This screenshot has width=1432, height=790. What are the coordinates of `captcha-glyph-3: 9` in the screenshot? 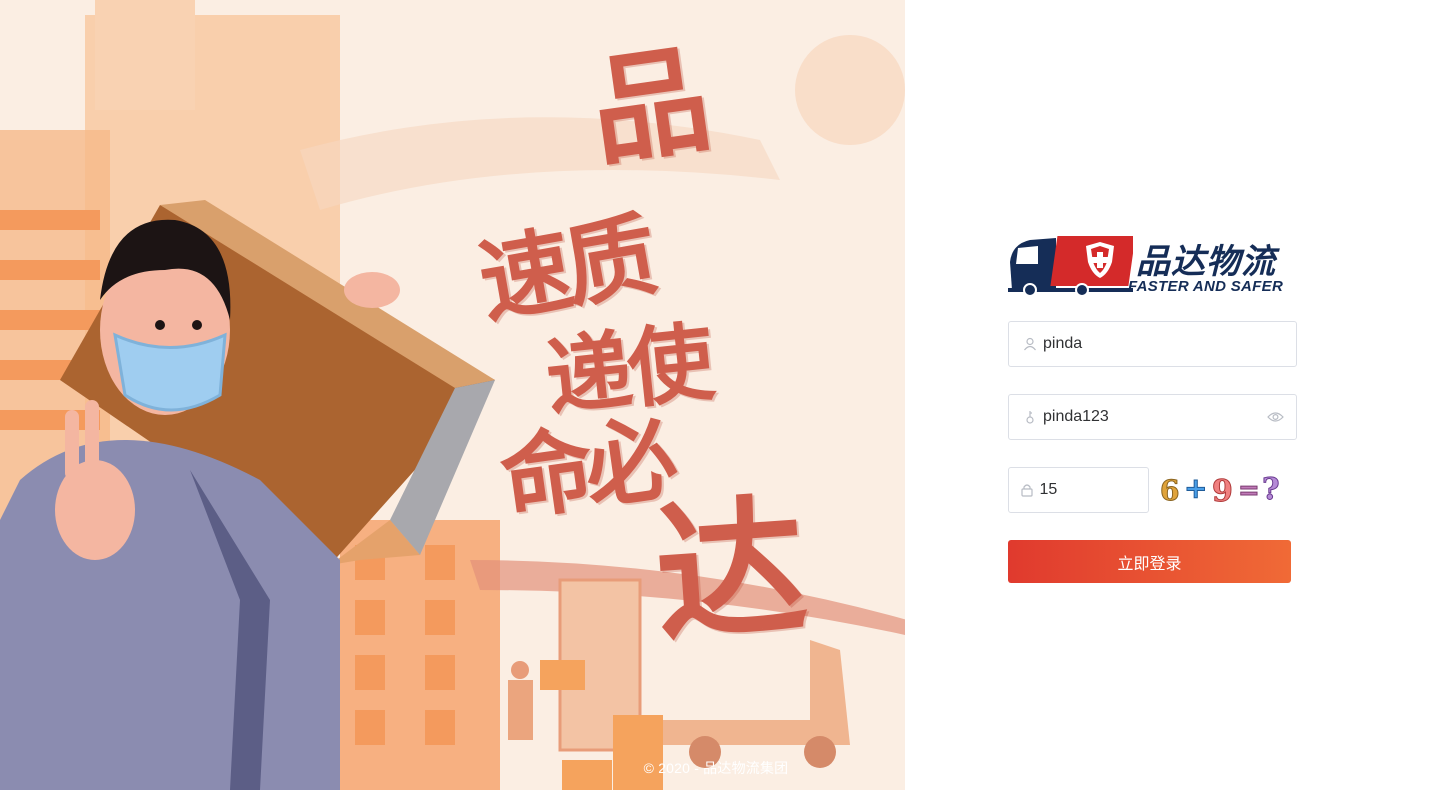 It's located at (1223, 492).